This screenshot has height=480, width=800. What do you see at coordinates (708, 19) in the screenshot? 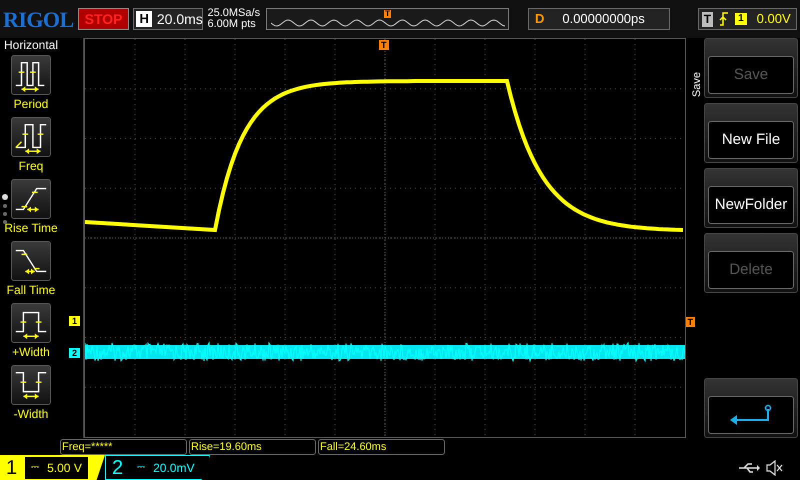
I see `trigger-label: T` at bounding box center [708, 19].